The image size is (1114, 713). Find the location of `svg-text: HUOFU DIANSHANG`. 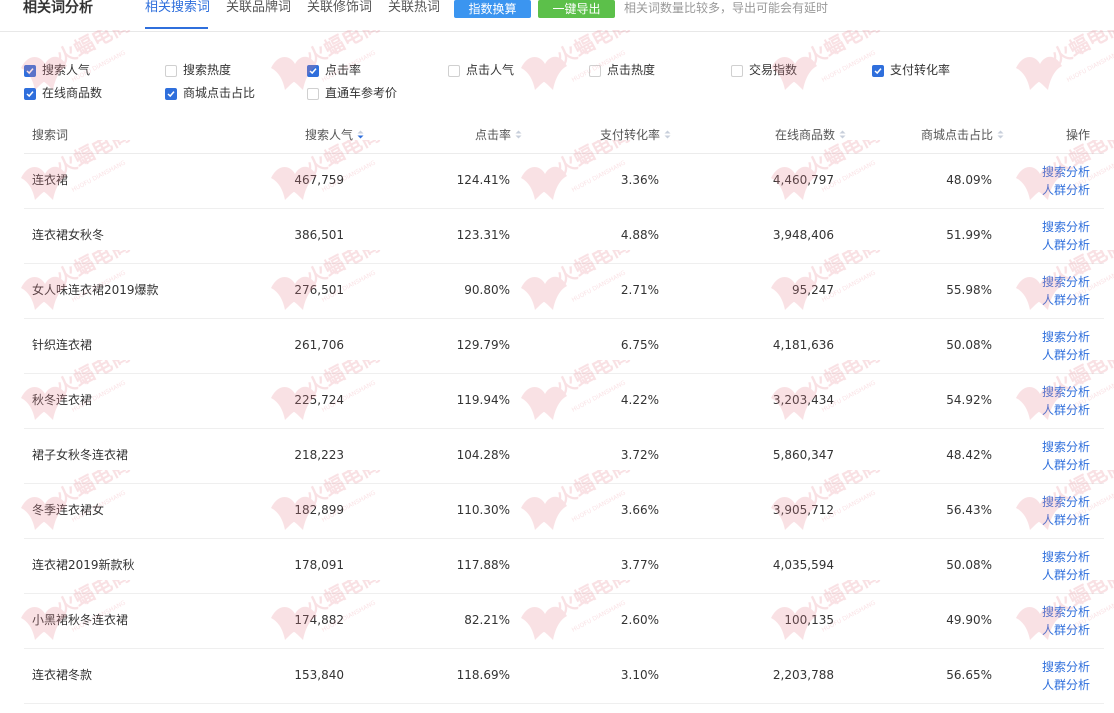

svg-text: HUOFU DIANSHANG is located at coordinates (1090, 66).